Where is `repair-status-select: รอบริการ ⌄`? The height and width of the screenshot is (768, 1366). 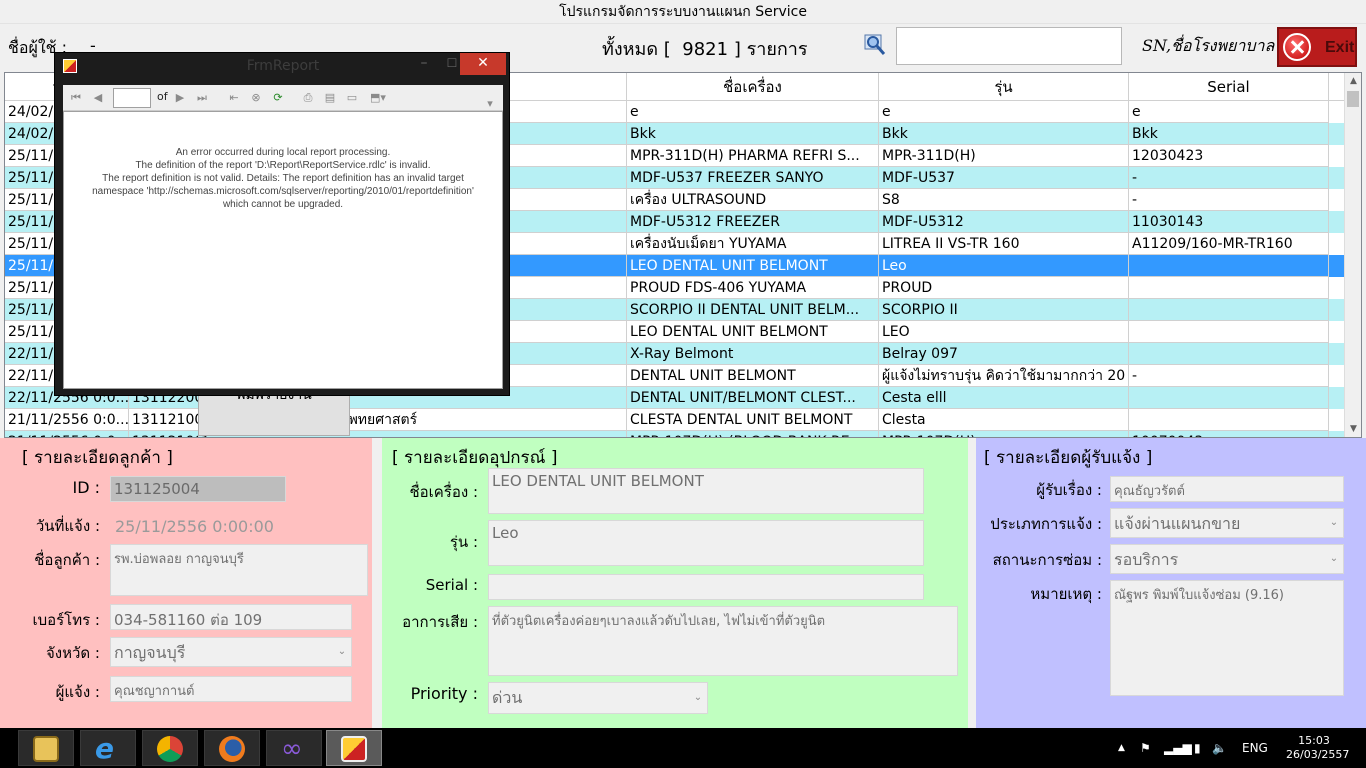 repair-status-select: รอบริการ ⌄ is located at coordinates (1227, 559).